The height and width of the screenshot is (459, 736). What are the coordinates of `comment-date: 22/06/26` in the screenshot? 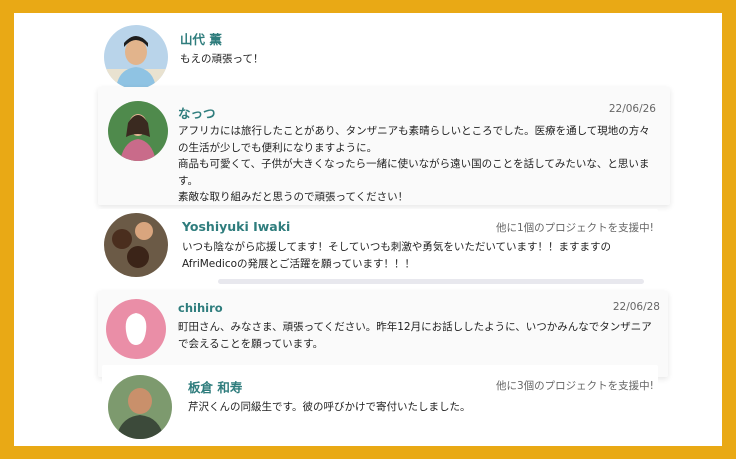 It's located at (632, 109).